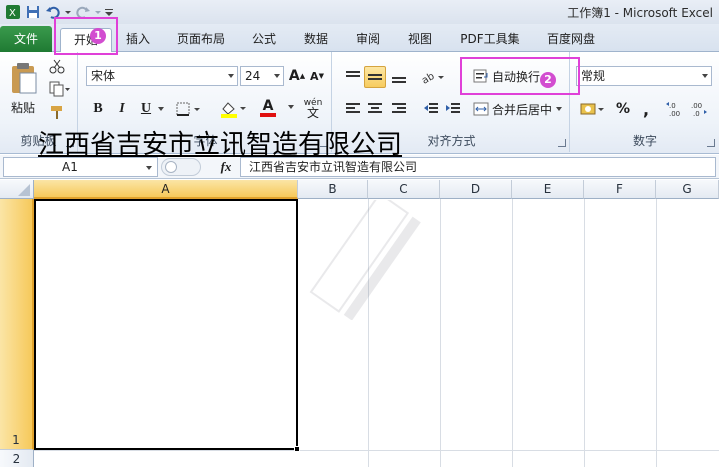 Image resolution: width=719 pixels, height=467 pixels. Describe the element at coordinates (687, 189) in the screenshot. I see `column-header-g: G` at that location.